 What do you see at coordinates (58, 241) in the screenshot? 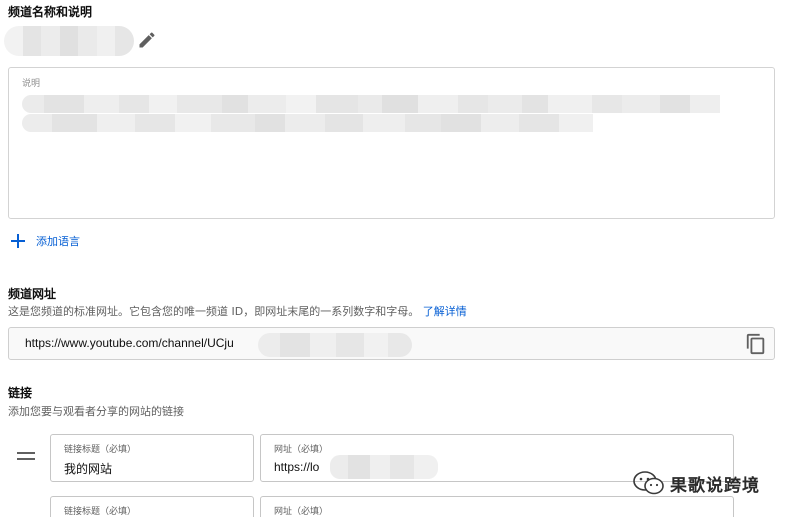
I see `add-language-label: 添加语言` at bounding box center [58, 241].